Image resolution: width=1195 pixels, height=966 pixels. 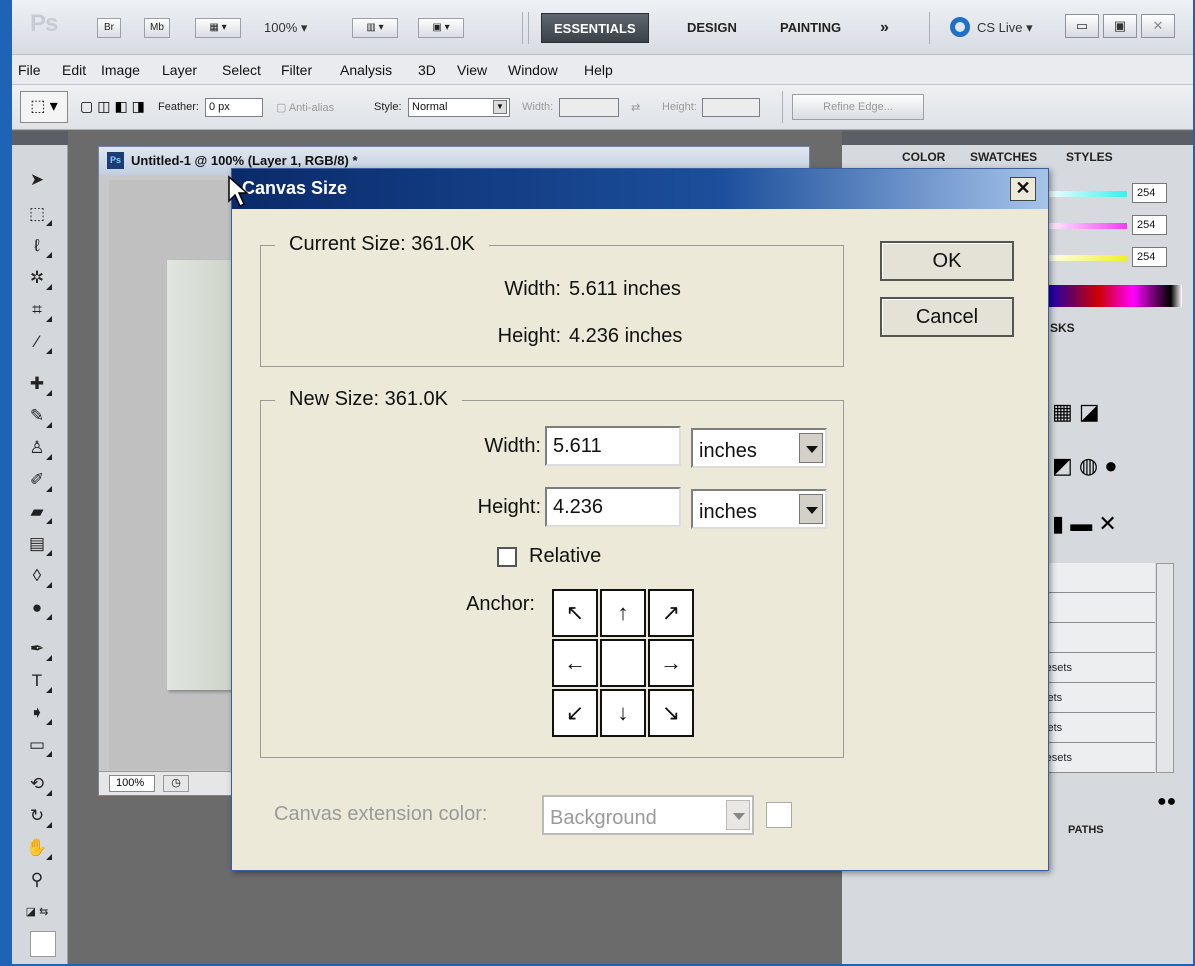 I want to click on anchor-left-icon: ←, so click(x=575, y=663).